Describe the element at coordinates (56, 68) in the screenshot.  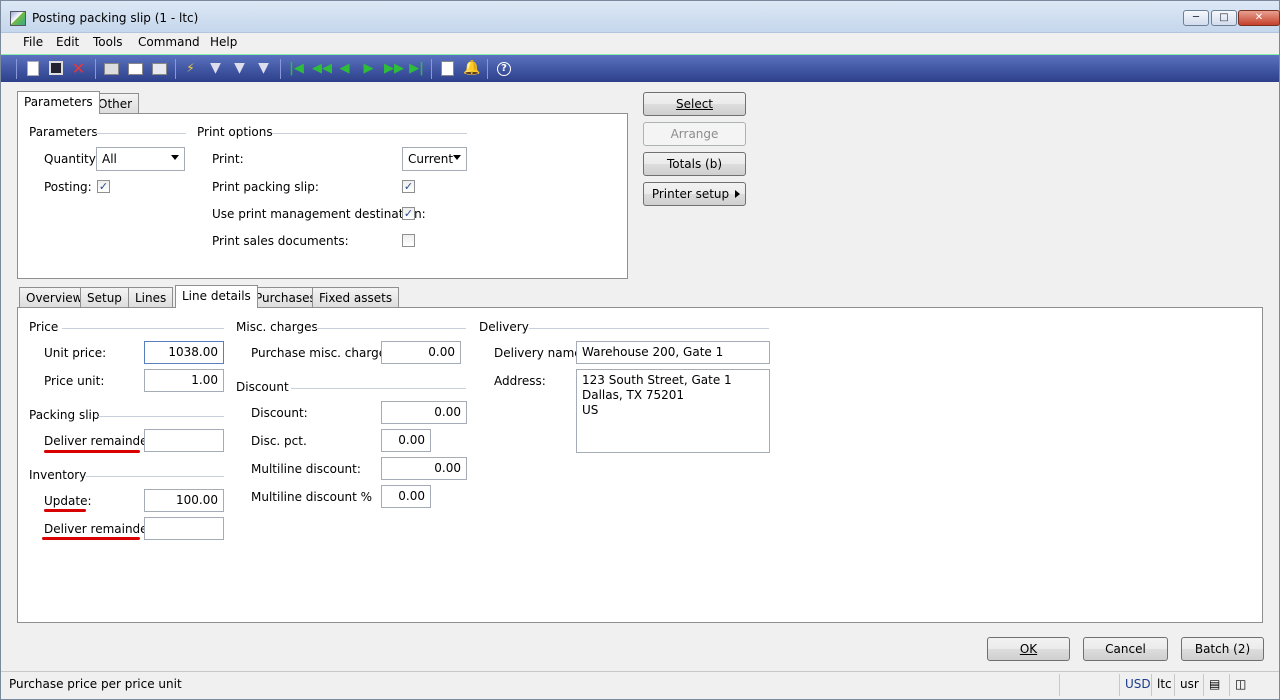
I see `save-icon` at that location.